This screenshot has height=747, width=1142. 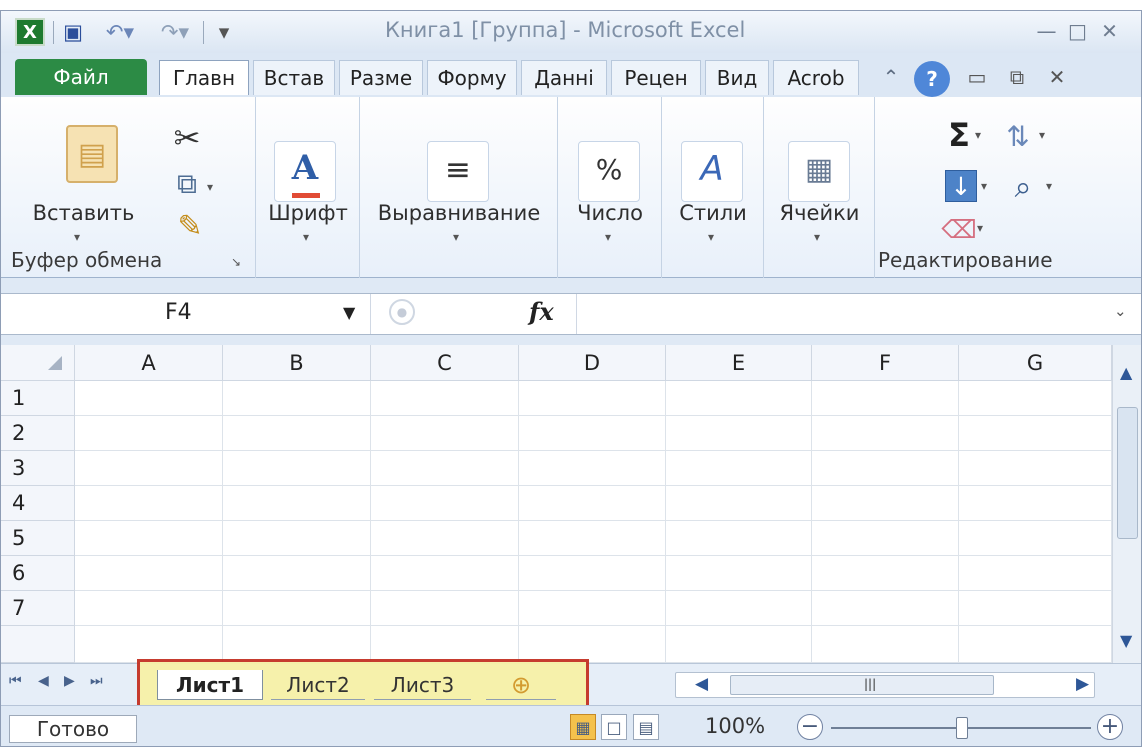 I want to click on previous-sheet-icon: ◀, so click(x=43, y=681).